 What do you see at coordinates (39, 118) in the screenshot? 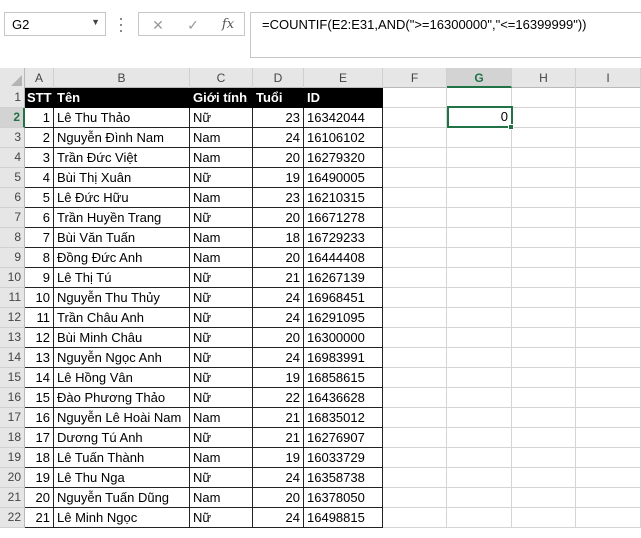
I see `cell-stt: 1` at bounding box center [39, 118].